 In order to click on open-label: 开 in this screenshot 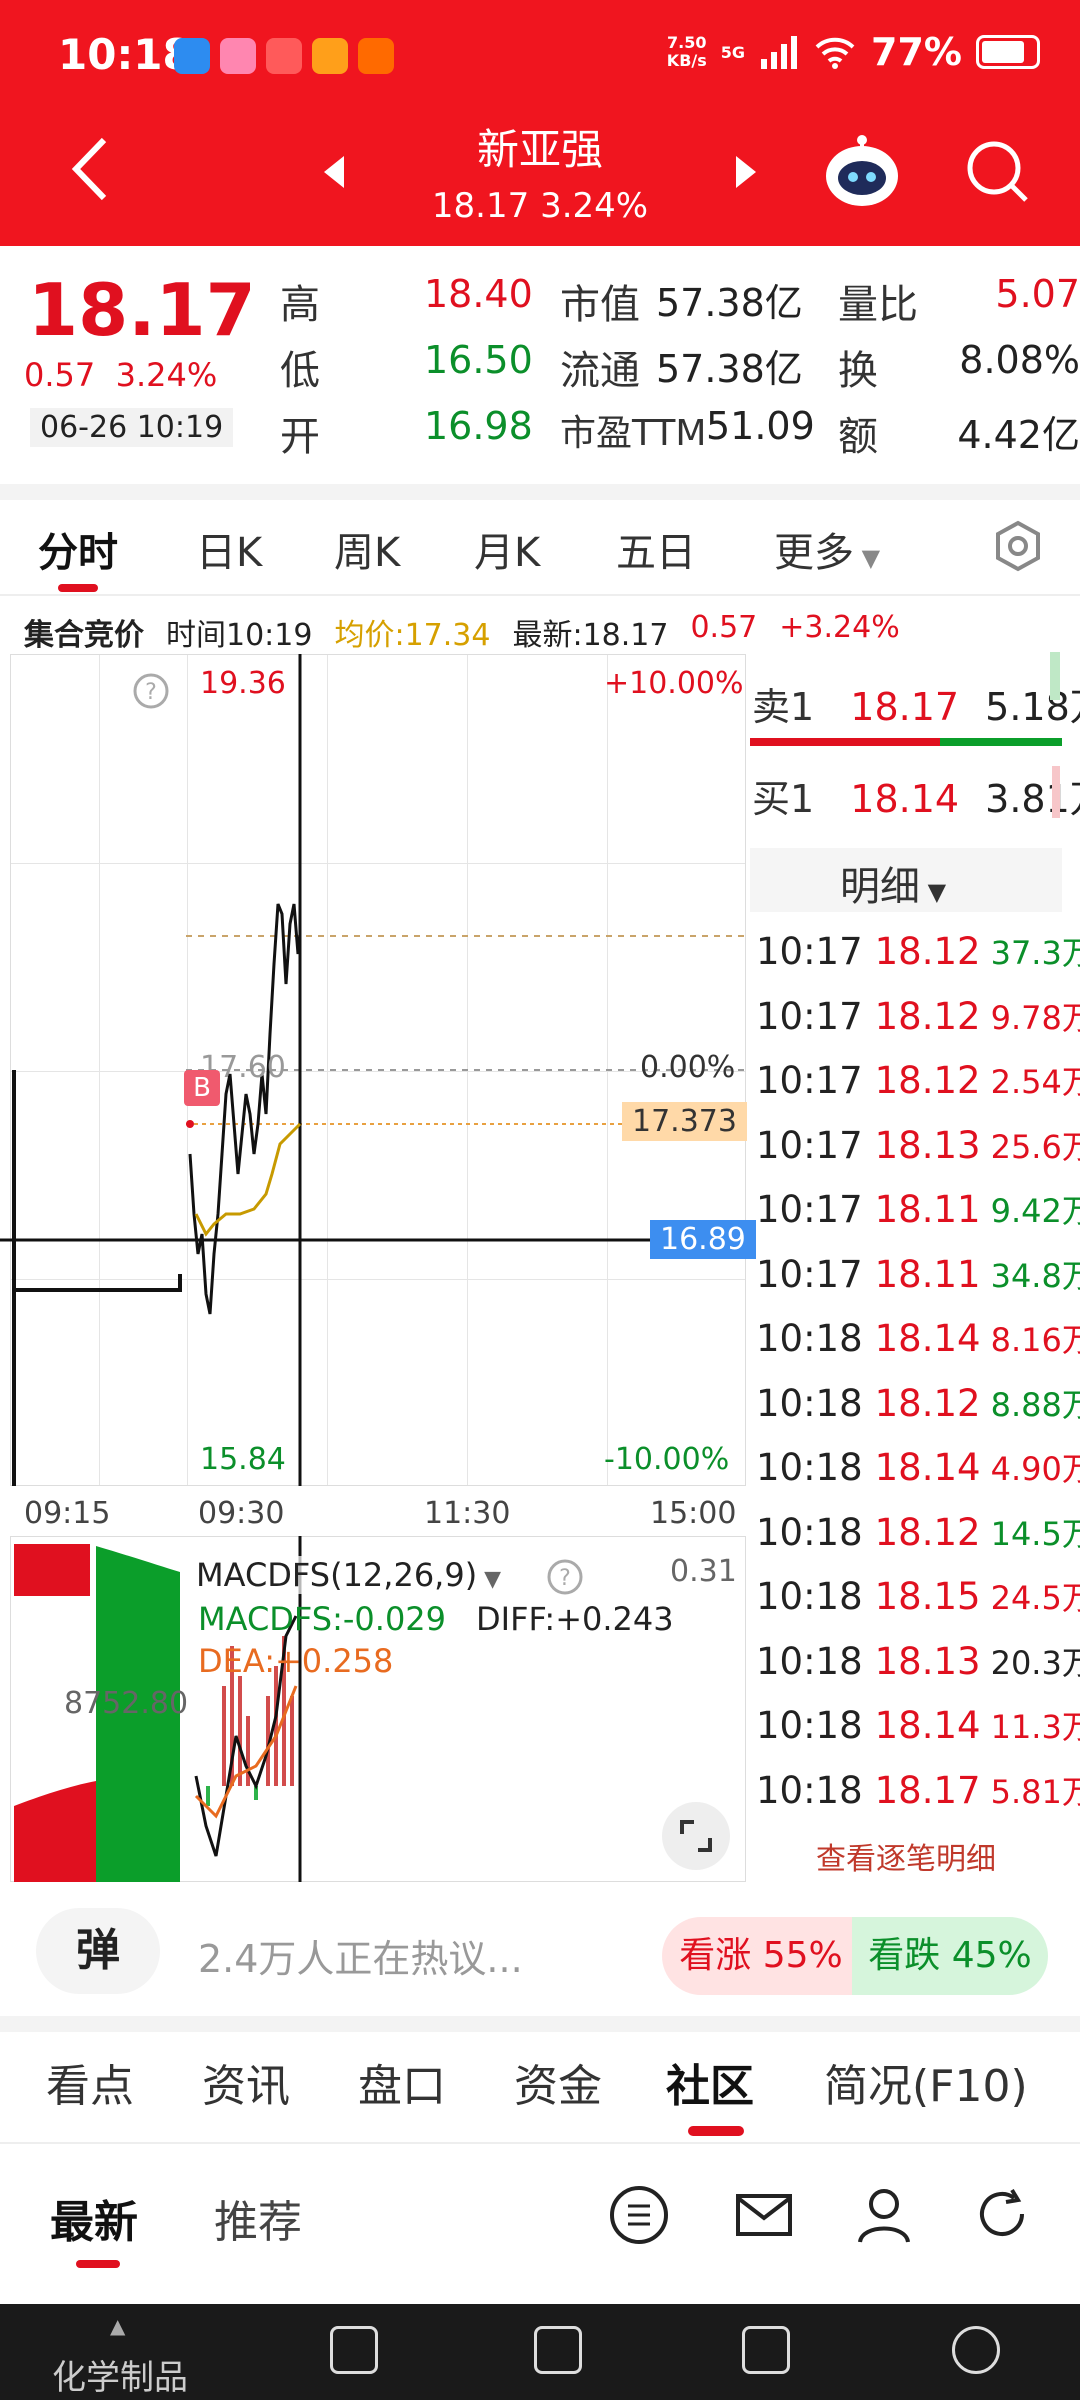, I will do `click(300, 437)`.